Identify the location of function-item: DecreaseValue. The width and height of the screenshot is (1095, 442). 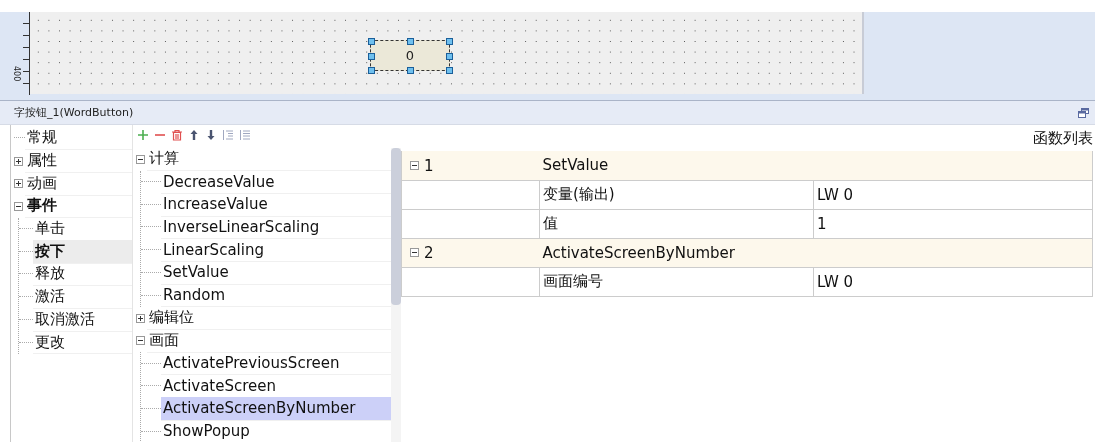
(276, 182).